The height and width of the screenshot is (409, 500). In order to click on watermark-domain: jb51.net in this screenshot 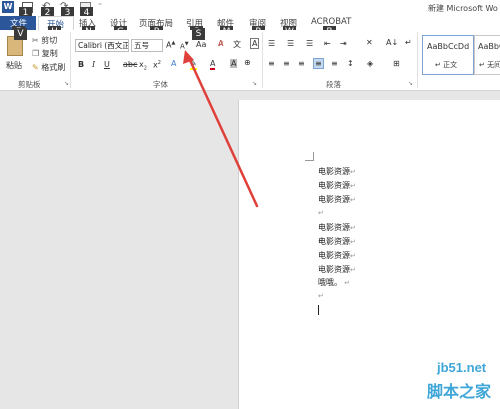, I will do `click(462, 367)`.